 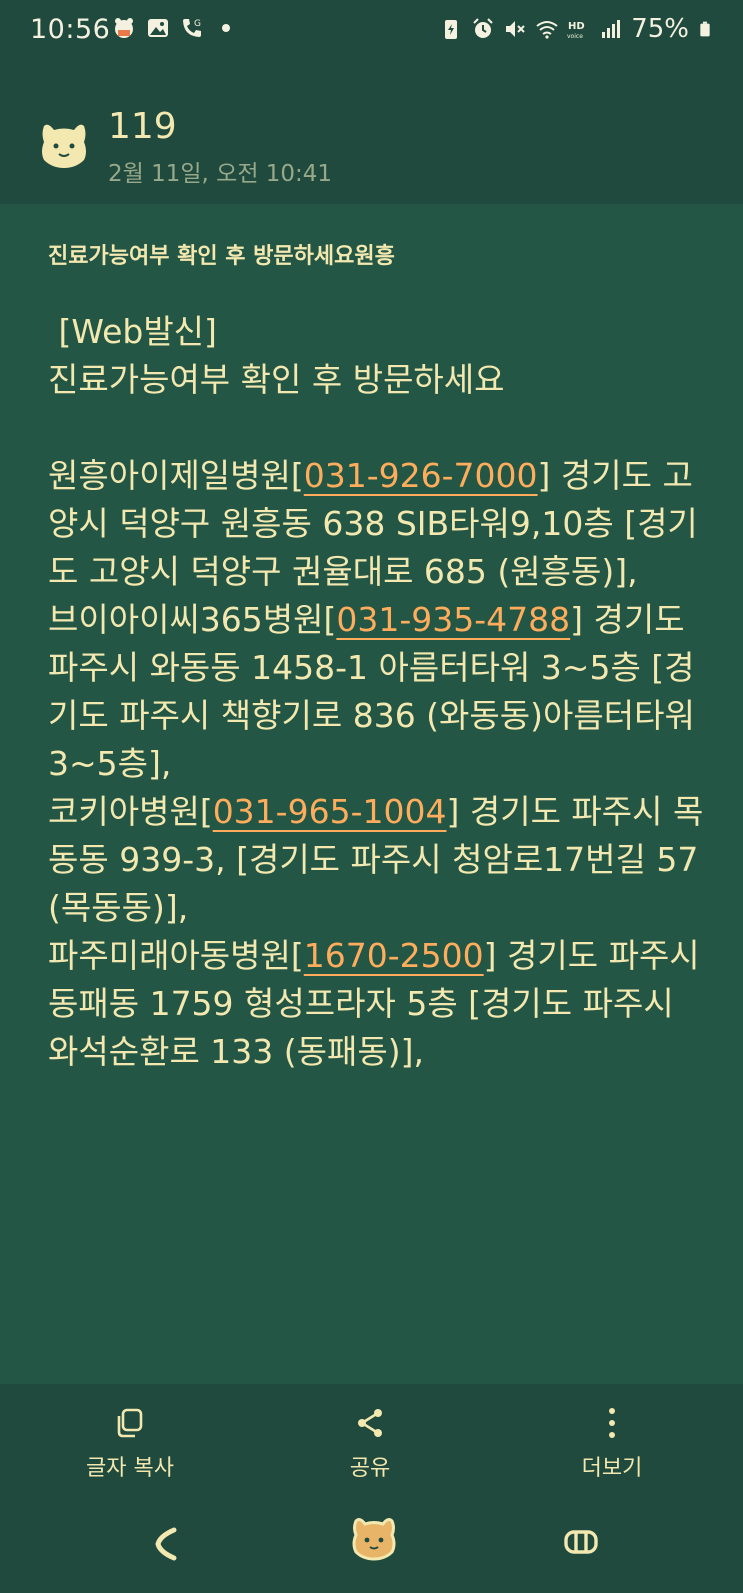 I want to click on back-nav-icon, so click(x=167, y=1544).